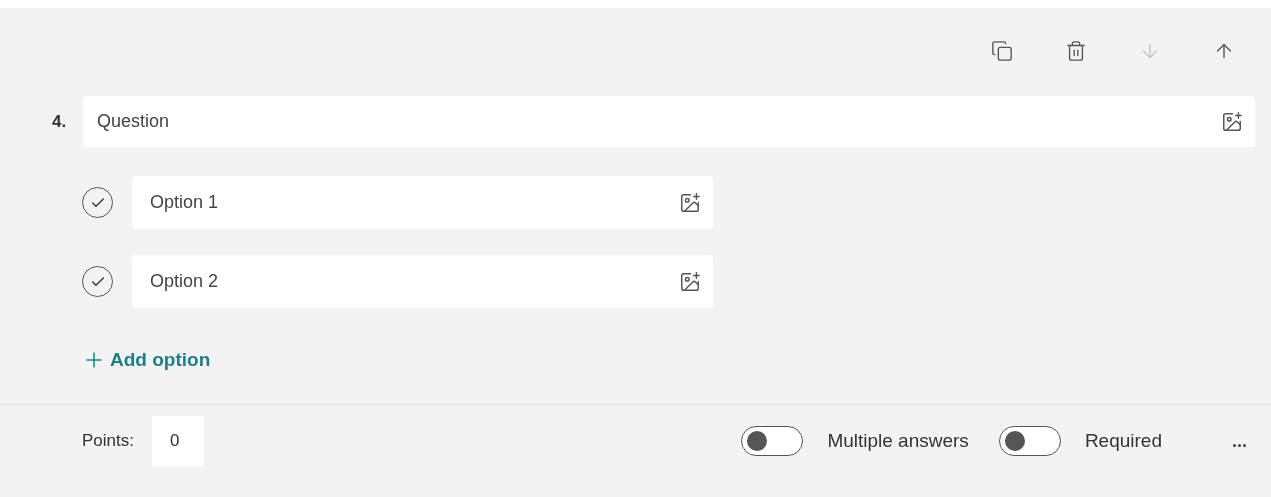 The height and width of the screenshot is (497, 1271). I want to click on add-option-button: Add option, so click(146, 360).